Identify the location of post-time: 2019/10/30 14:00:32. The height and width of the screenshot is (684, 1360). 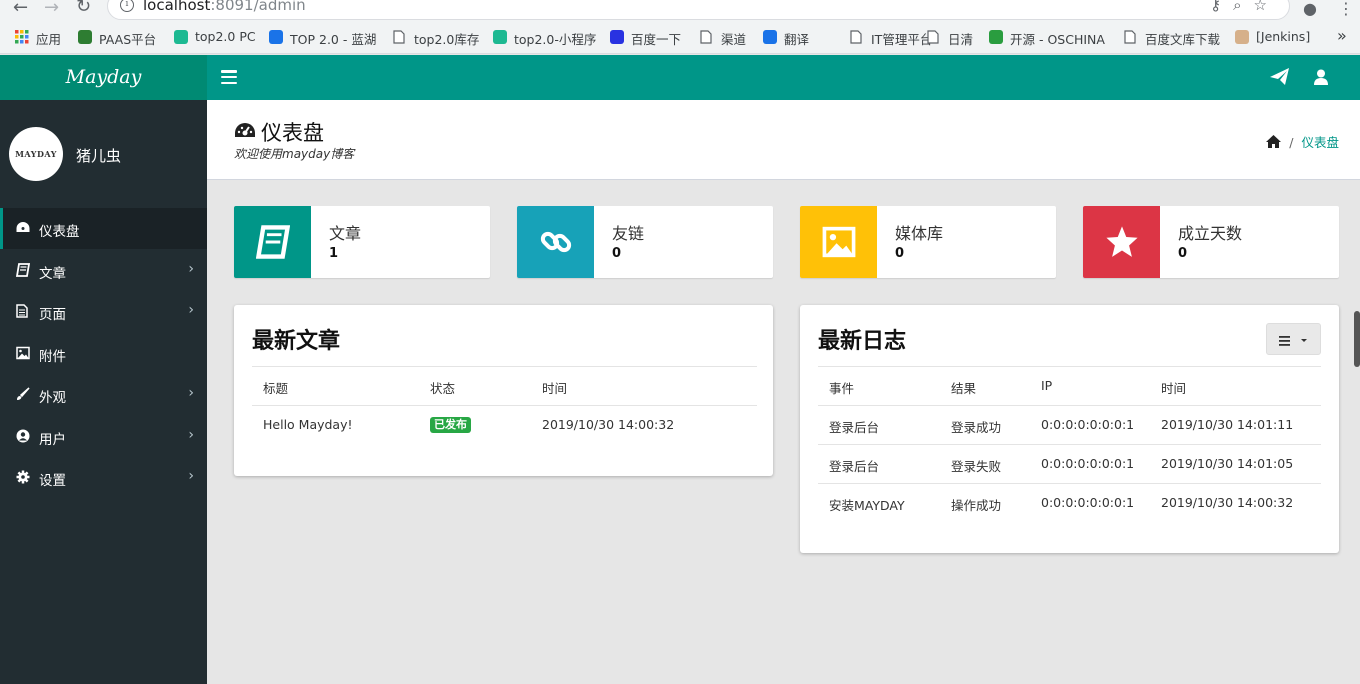
(608, 424).